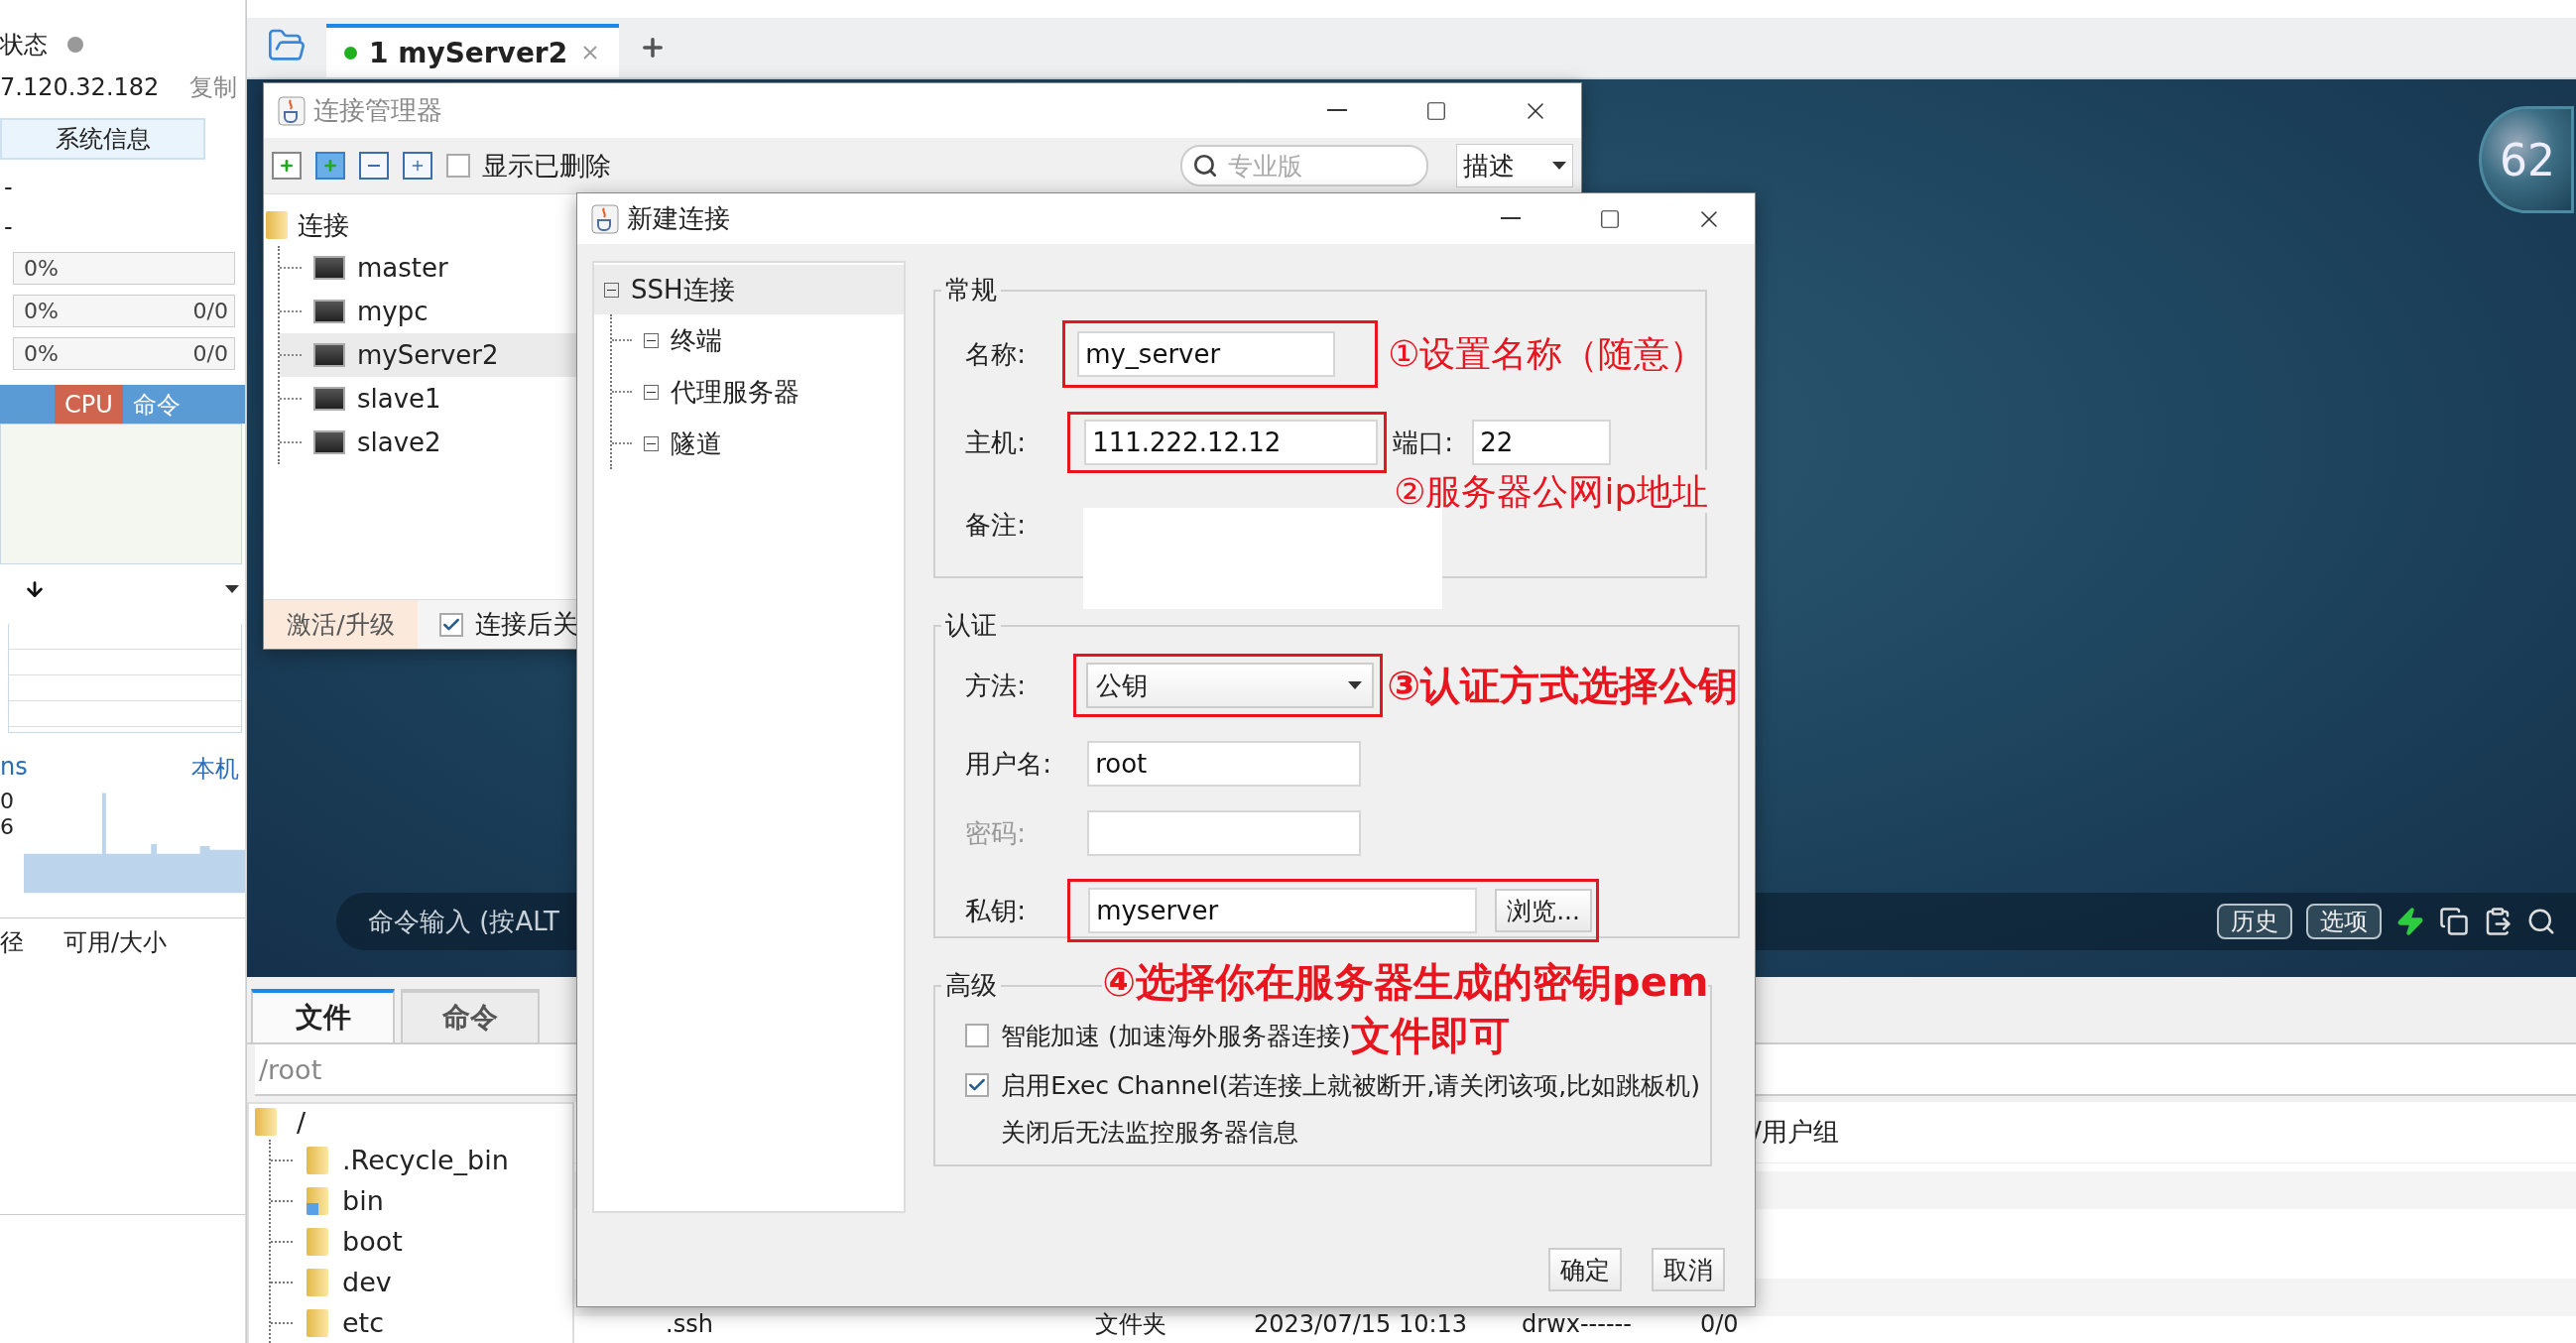  Describe the element at coordinates (399, 442) in the screenshot. I see `connection-label: slave2` at that location.